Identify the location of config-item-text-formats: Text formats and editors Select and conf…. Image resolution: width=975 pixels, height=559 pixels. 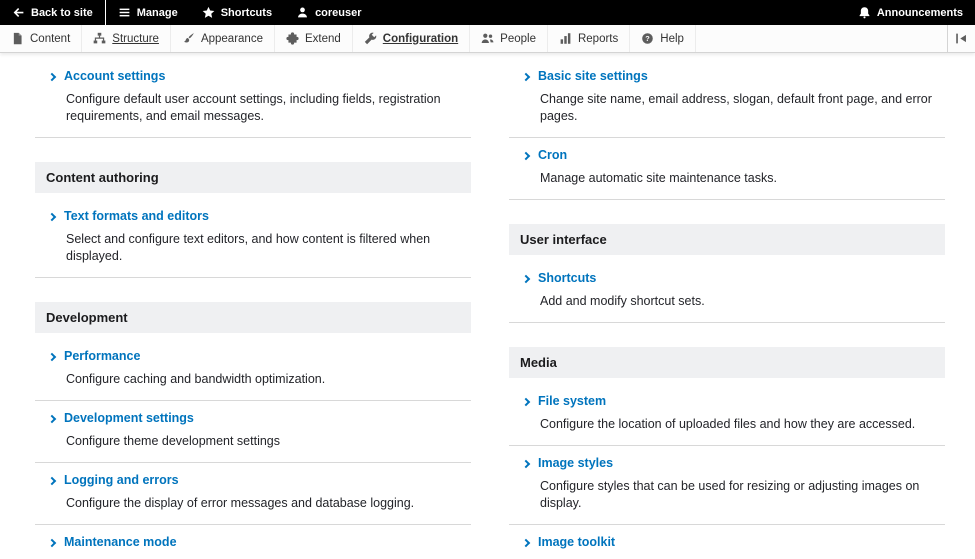
(253, 238).